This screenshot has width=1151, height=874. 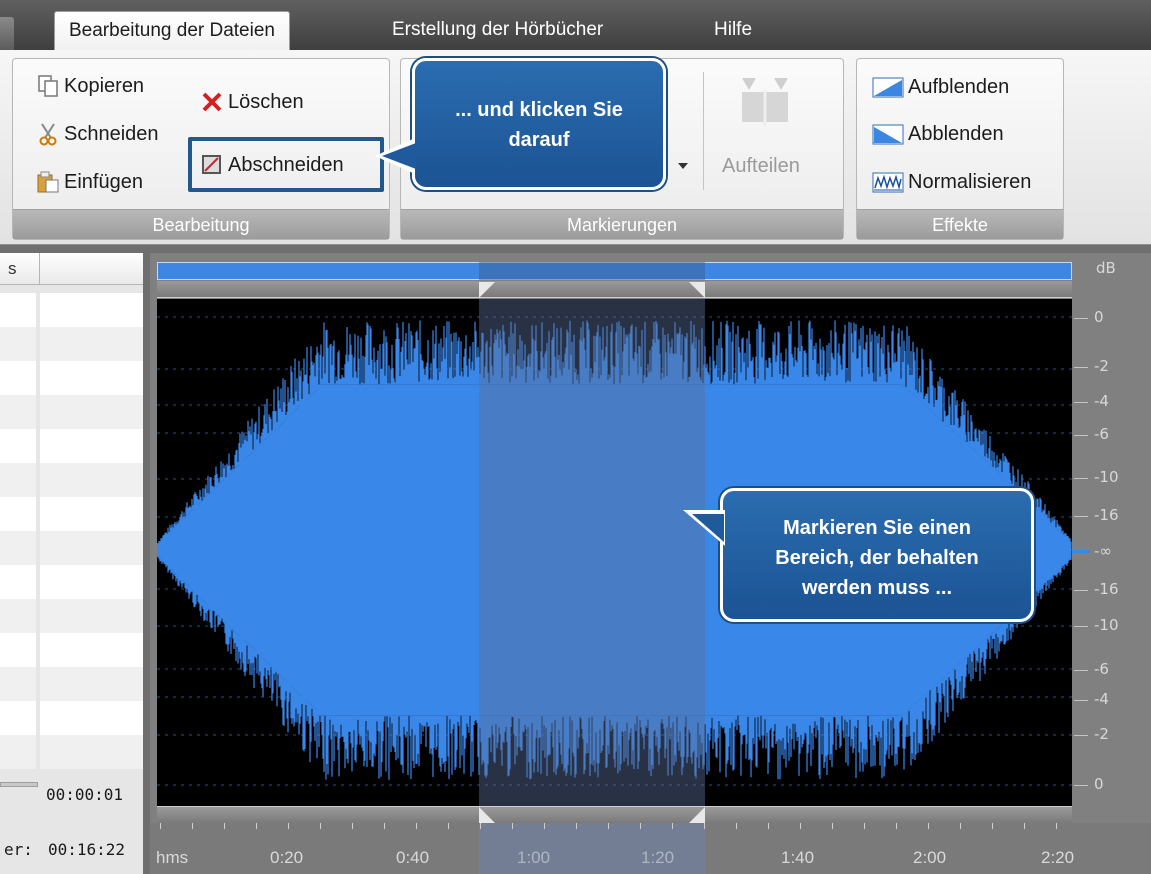 I want to click on selection-end-marker-top, so click(x=697, y=290).